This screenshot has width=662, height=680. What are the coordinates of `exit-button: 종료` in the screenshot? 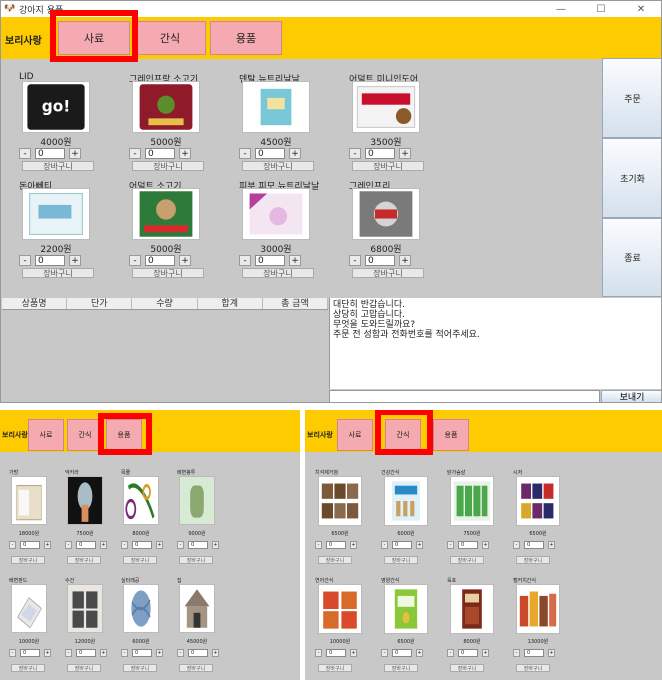 It's located at (631, 257).